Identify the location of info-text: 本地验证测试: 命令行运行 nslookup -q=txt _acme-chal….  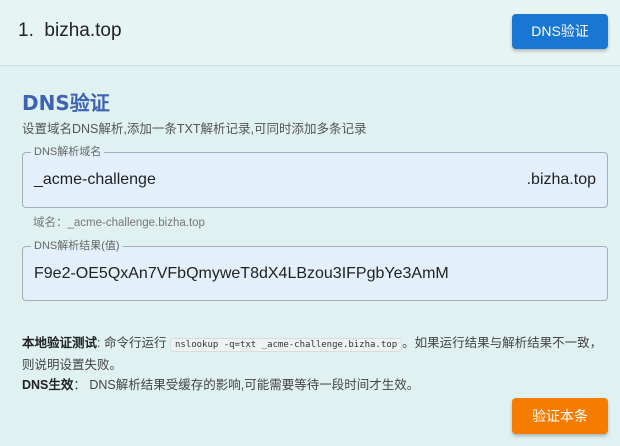
(315, 364).